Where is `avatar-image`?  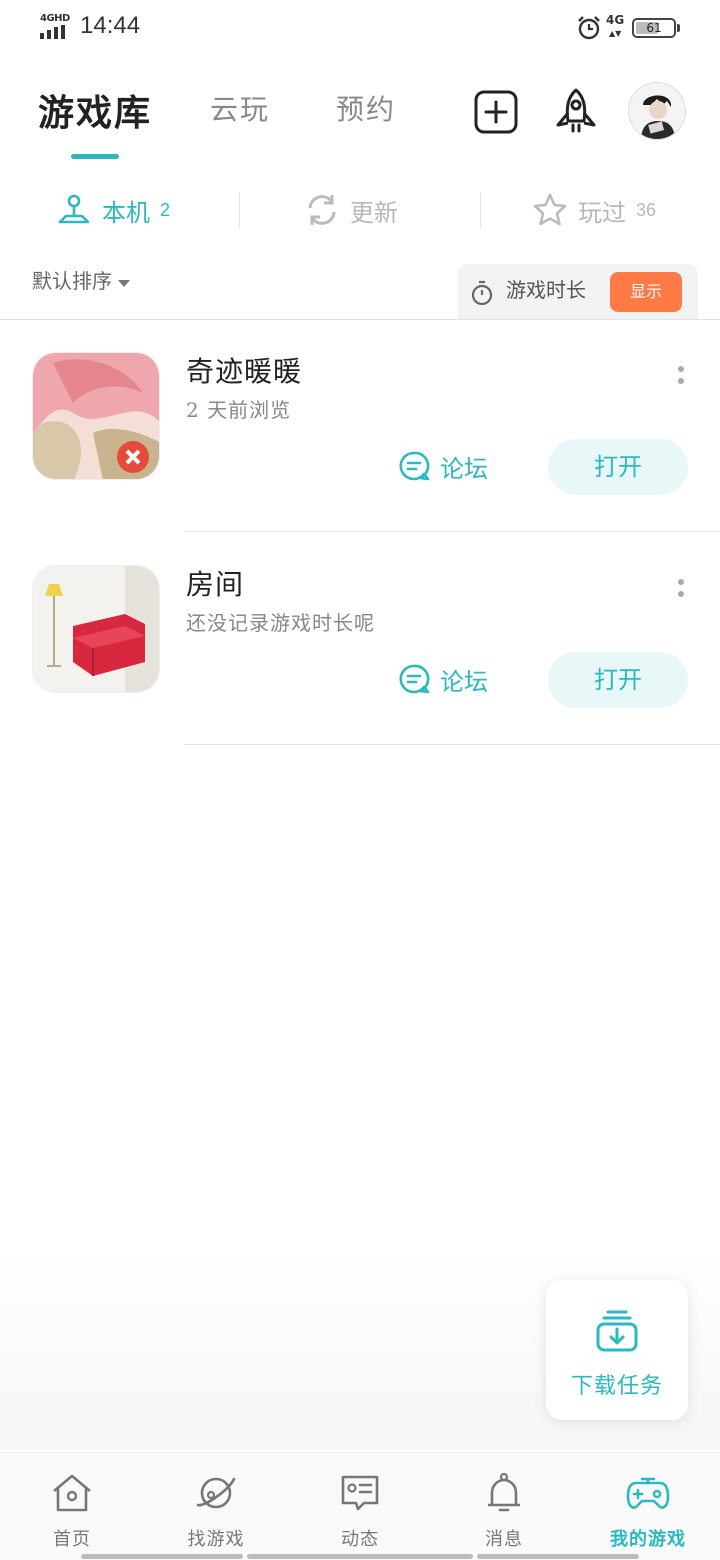 avatar-image is located at coordinates (657, 111).